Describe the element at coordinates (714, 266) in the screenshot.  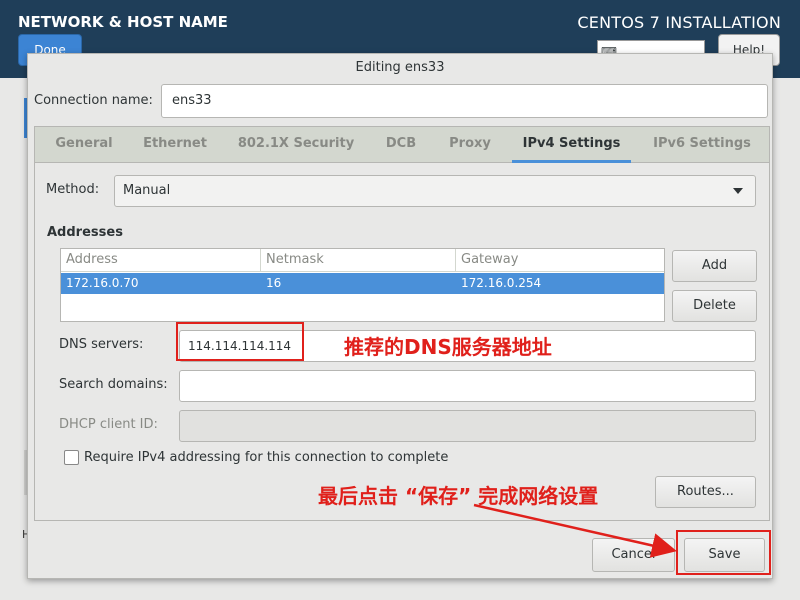
I see `add-address-button: Add` at that location.